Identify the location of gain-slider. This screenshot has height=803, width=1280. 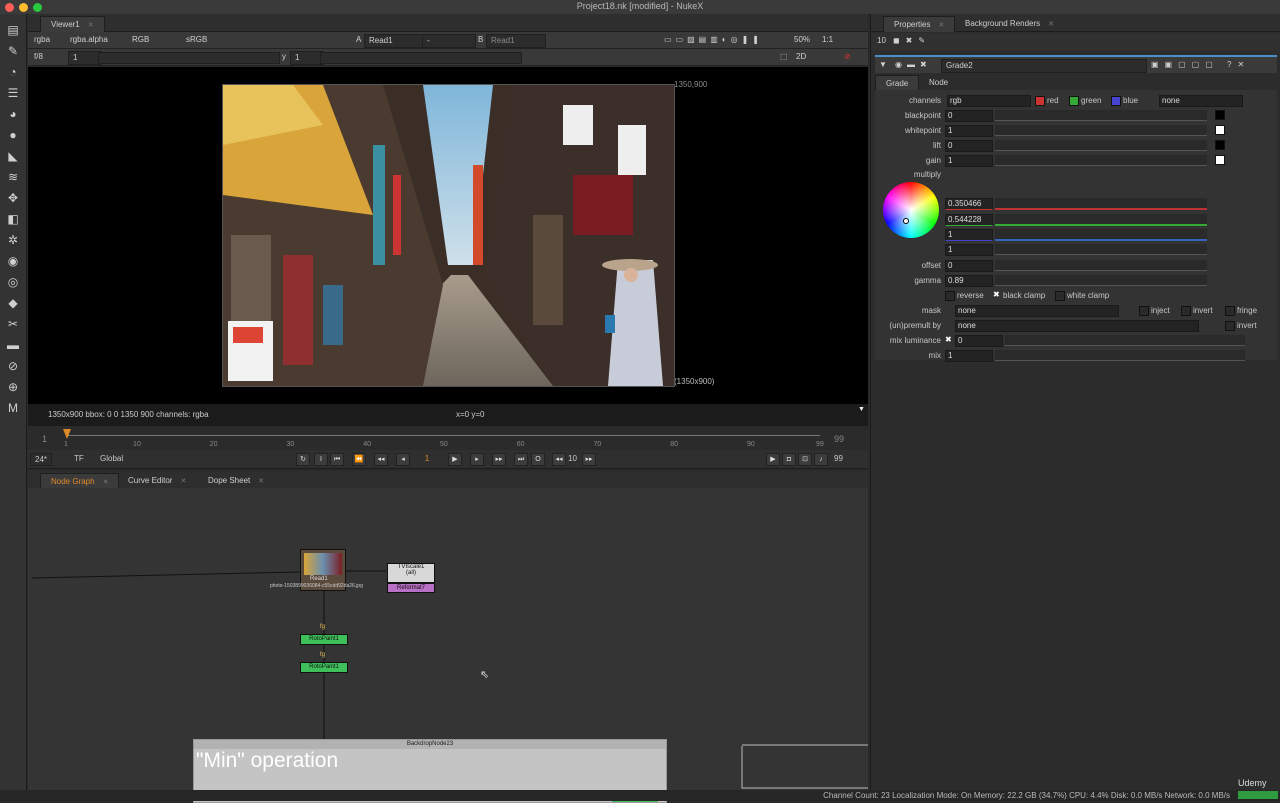
(1101, 160).